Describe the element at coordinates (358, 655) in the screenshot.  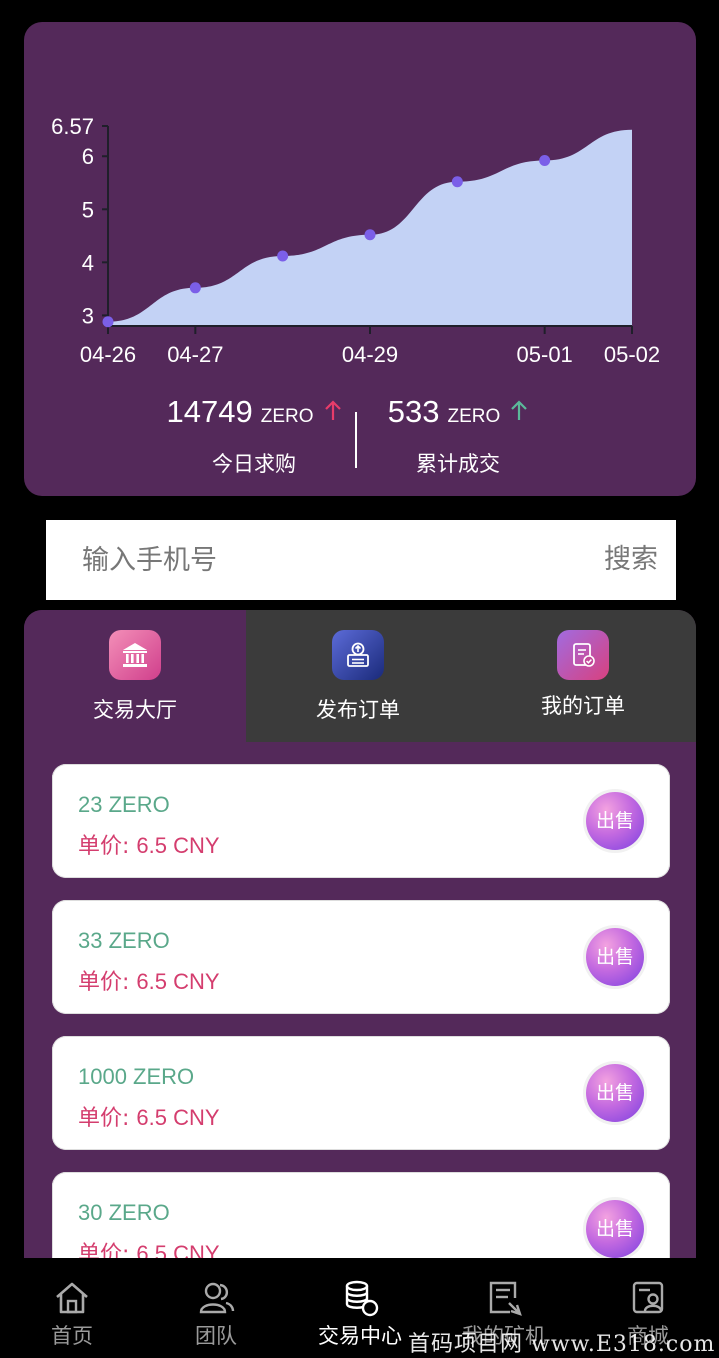
I see `publish-icon` at that location.